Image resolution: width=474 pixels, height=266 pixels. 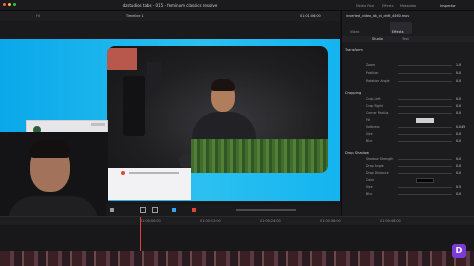 What do you see at coordinates (210, 221) in the screenshot?
I see `ruler-mark: 01:00:12:00` at bounding box center [210, 221].